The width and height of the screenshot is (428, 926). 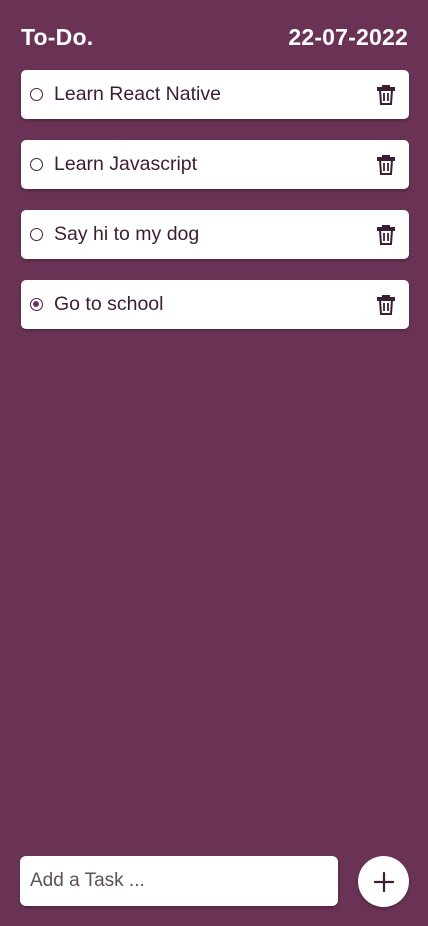 I want to click on task-item: Go to school, so click(x=215, y=304).